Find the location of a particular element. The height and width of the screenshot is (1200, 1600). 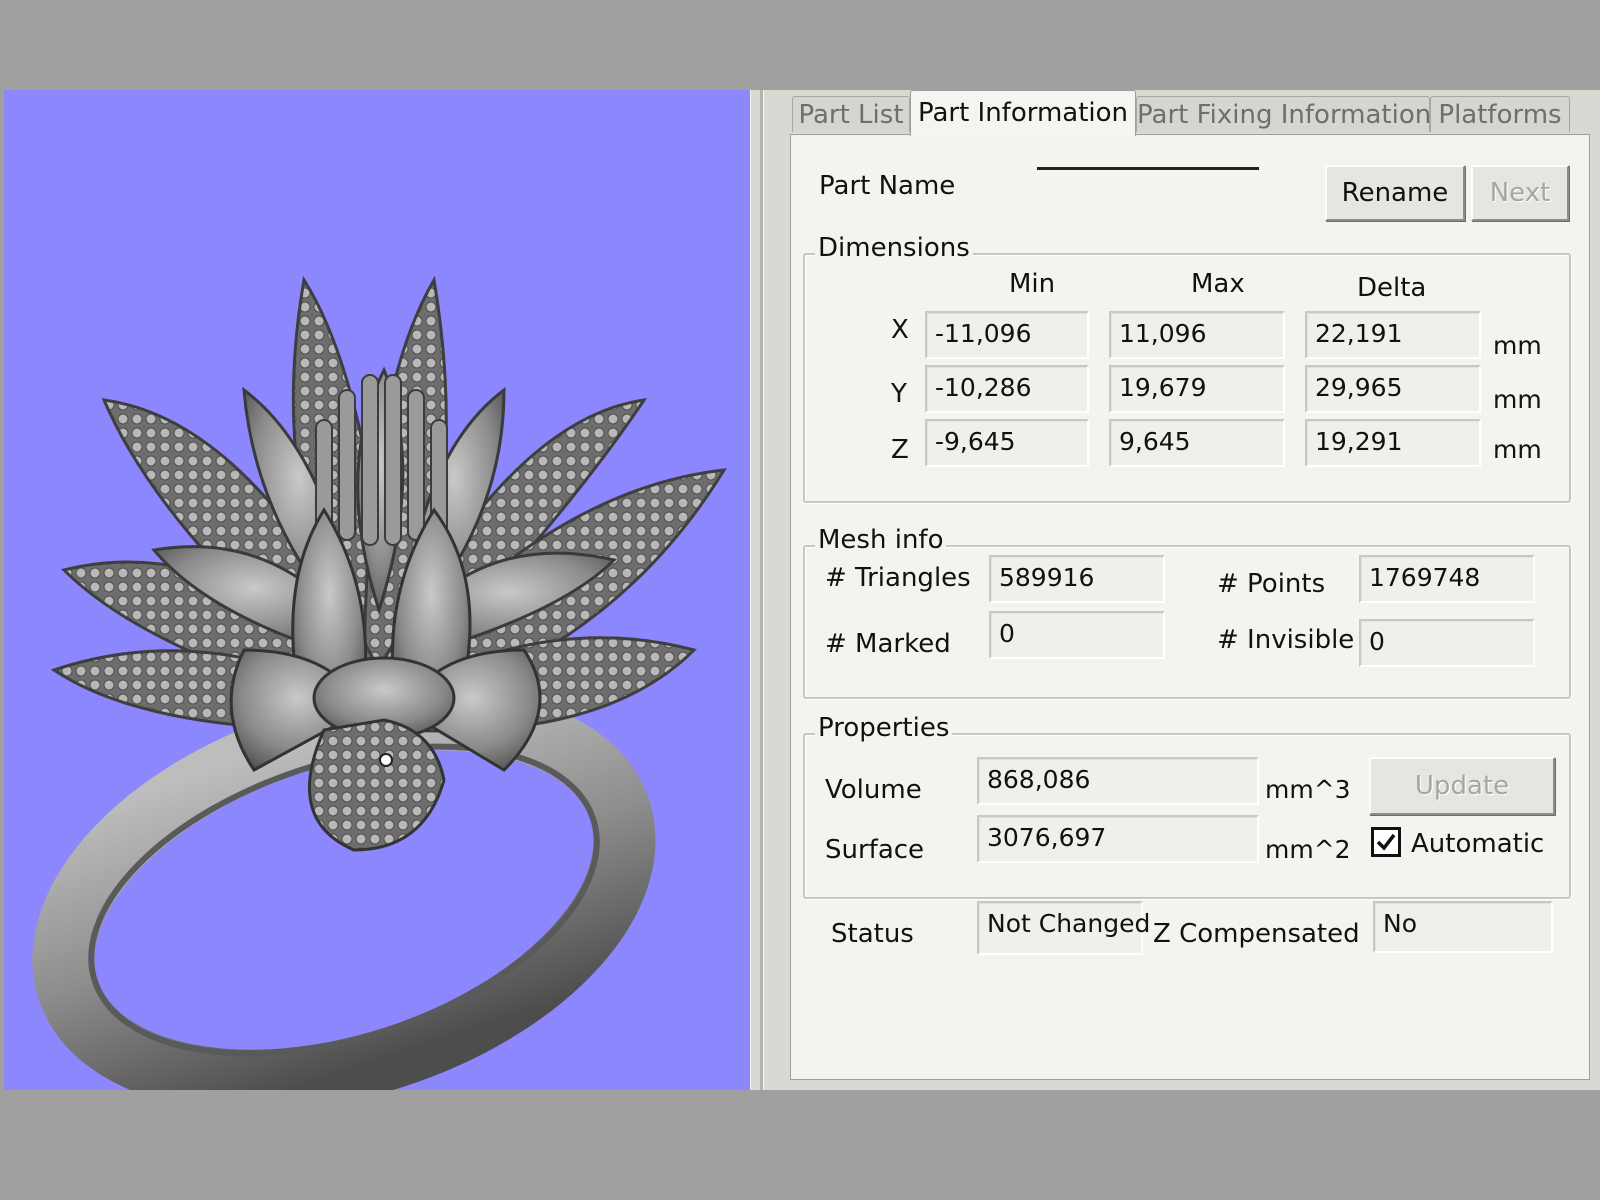

y-delta-field: 29,965 is located at coordinates (1393, 389).